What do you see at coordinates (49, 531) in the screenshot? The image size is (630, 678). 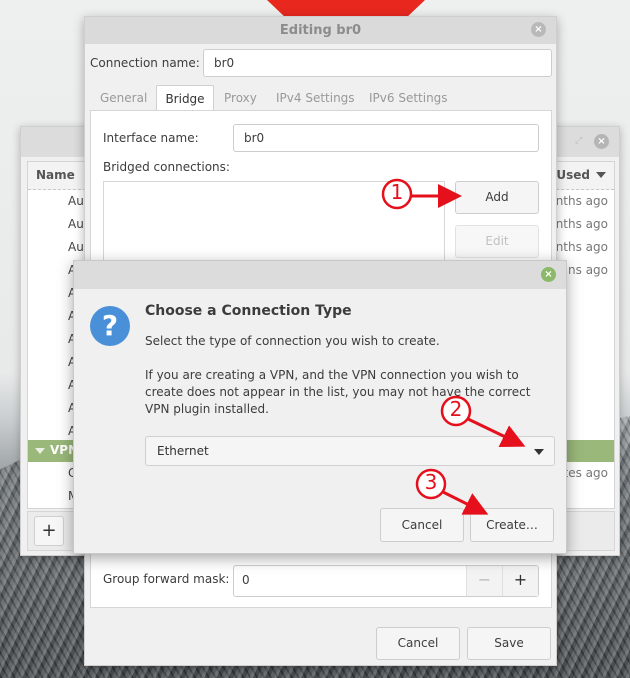 I see `add-connection-button: +` at bounding box center [49, 531].